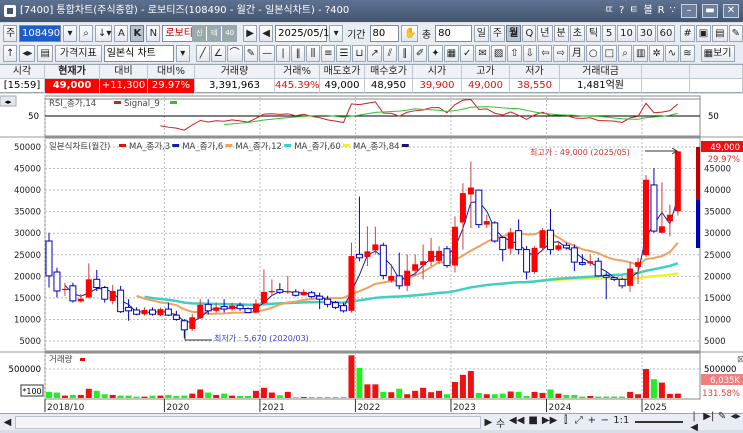  Describe the element at coordinates (625, 53) in the screenshot. I see `zoom-icon: ⌕` at that location.